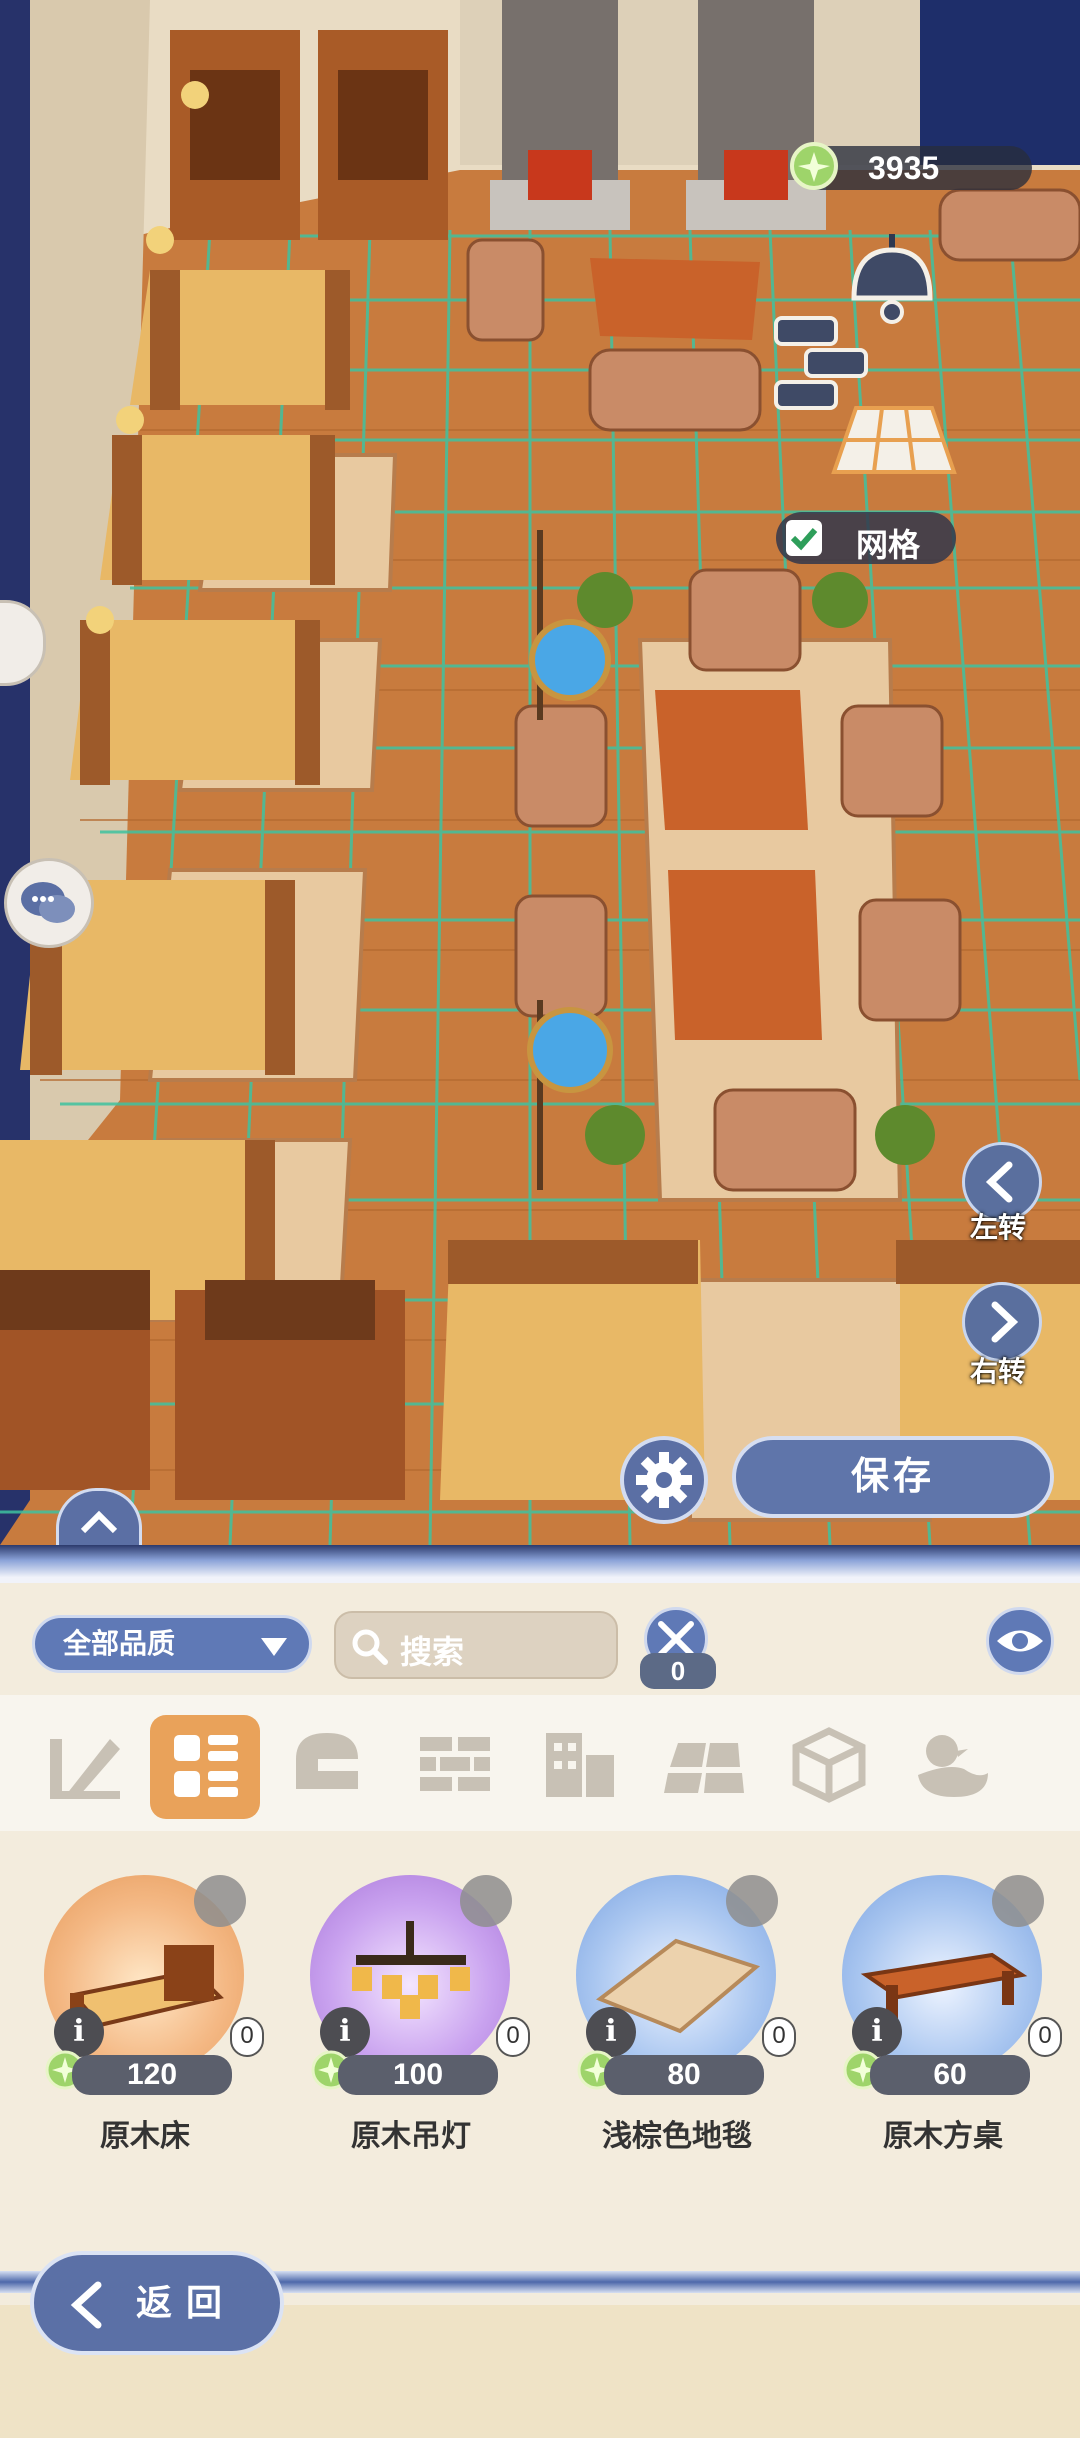 This screenshot has height=2438, width=1080. I want to click on gear-icon, so click(664, 1480).